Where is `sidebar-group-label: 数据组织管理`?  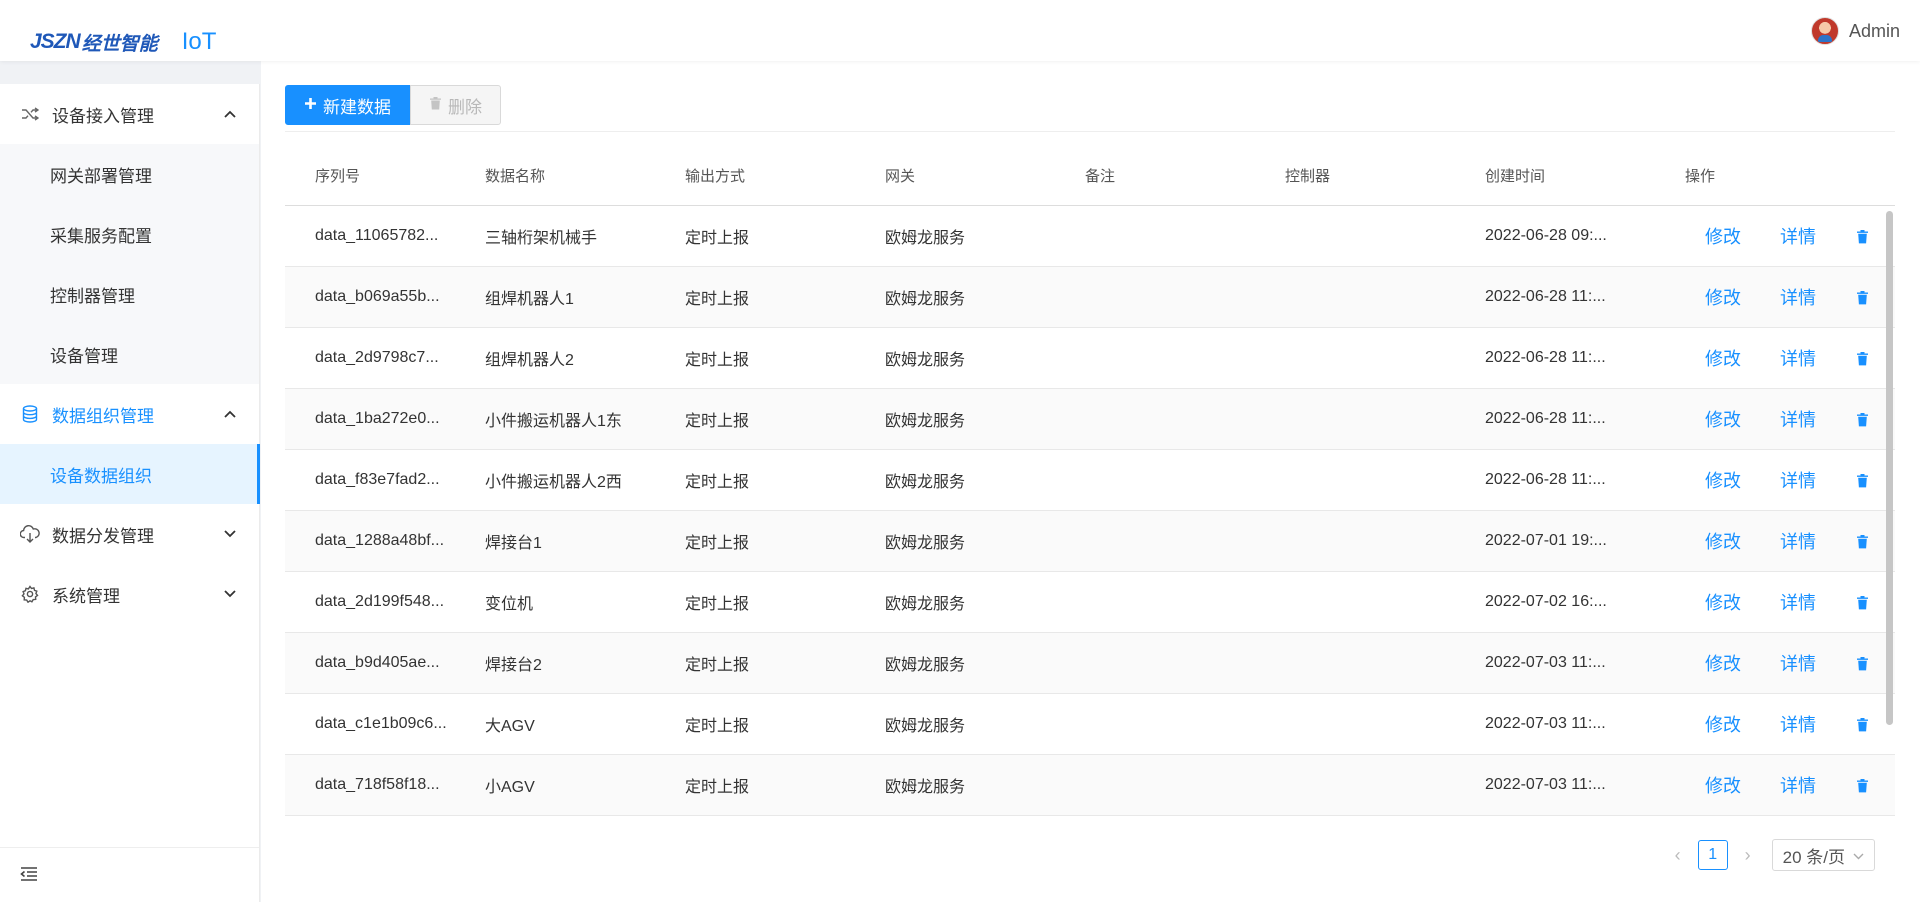 sidebar-group-label: 数据组织管理 is located at coordinates (103, 416).